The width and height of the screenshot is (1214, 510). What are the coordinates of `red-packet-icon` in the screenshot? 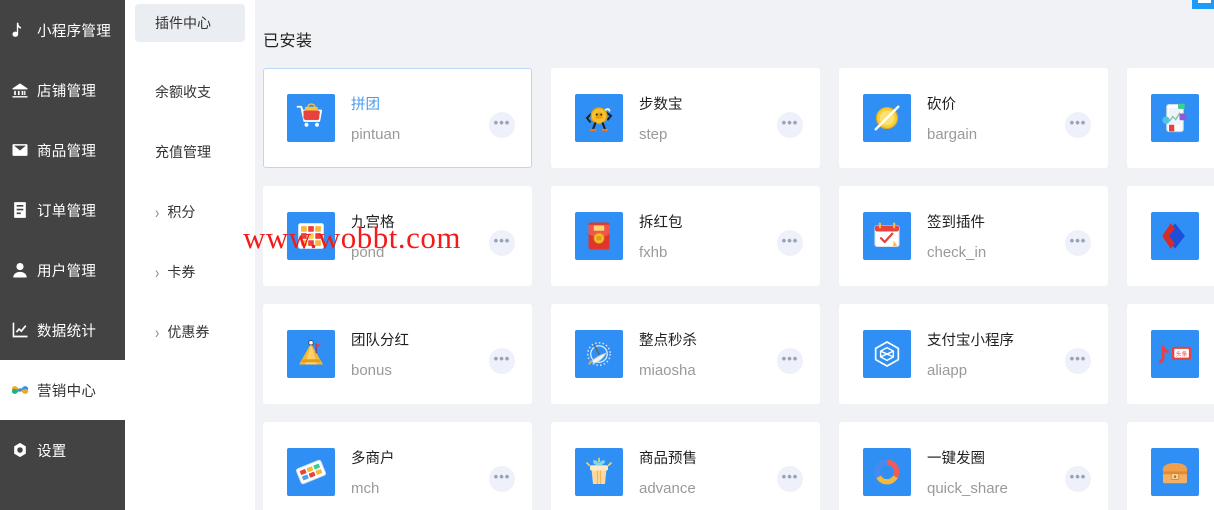 It's located at (599, 236).